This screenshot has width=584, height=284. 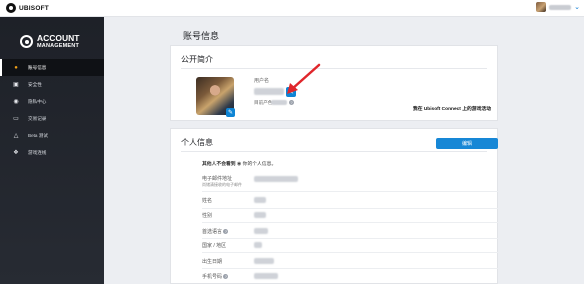 What do you see at coordinates (304, 78) in the screenshot?
I see `red-arrow-annotation` at bounding box center [304, 78].